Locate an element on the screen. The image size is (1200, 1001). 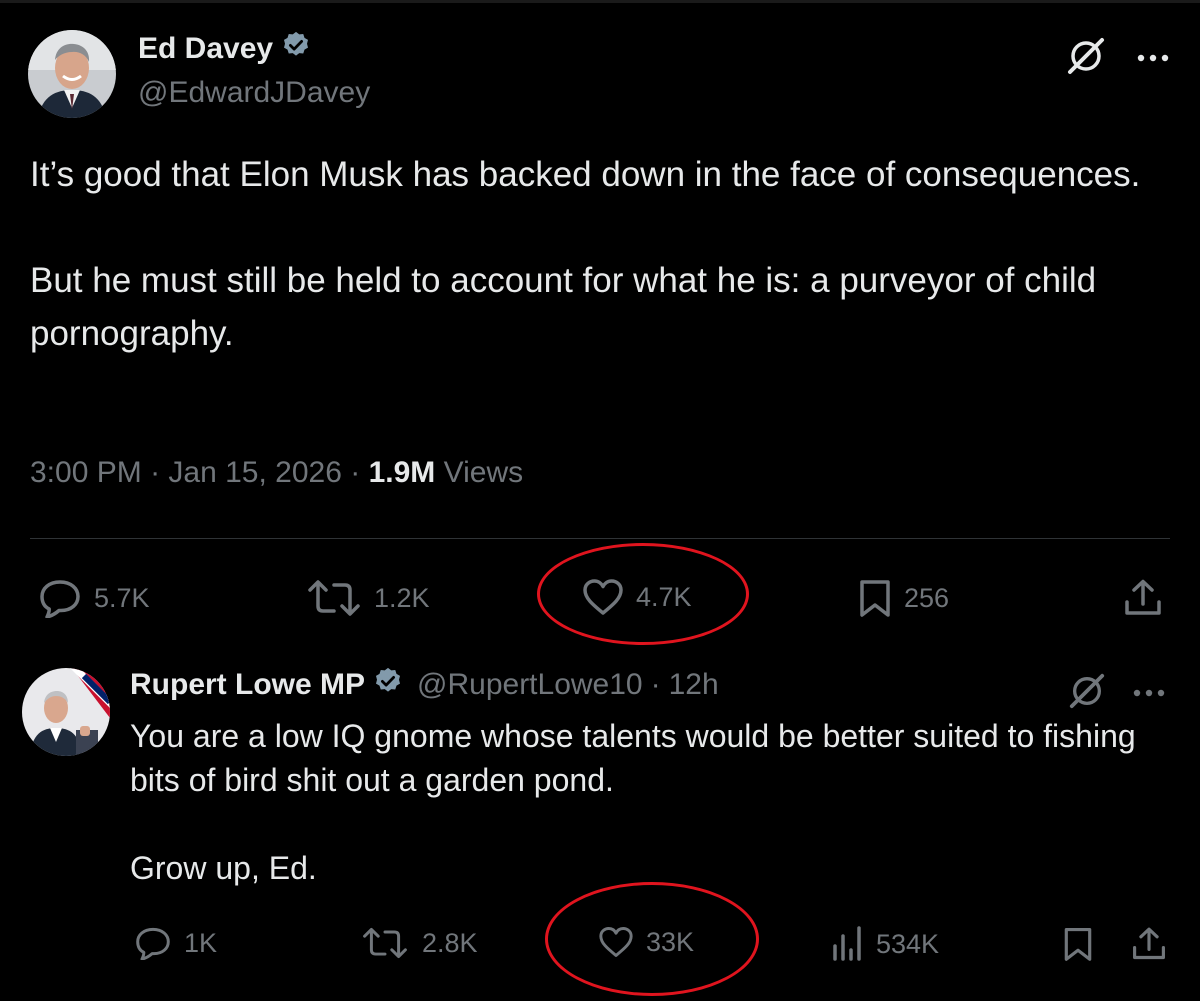
reply-reply-button: 1K is located at coordinates (175, 943).